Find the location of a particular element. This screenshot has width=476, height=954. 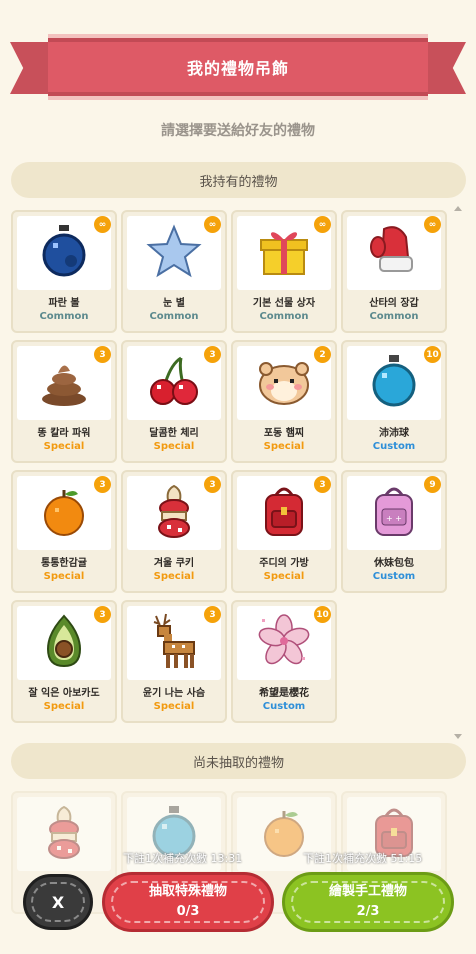

gift-name: 똥 칼라 파워 is located at coordinates (64, 433).